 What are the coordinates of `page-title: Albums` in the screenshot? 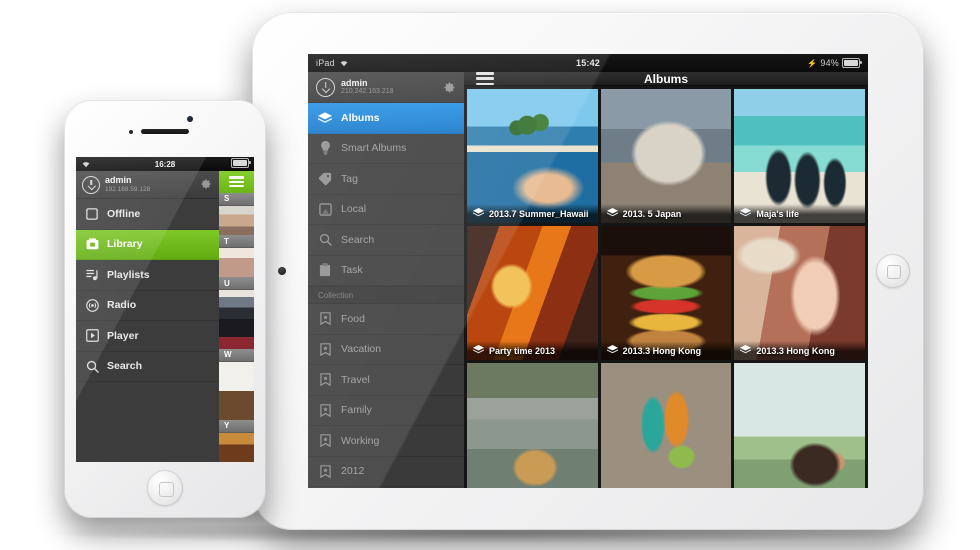 It's located at (665, 78).